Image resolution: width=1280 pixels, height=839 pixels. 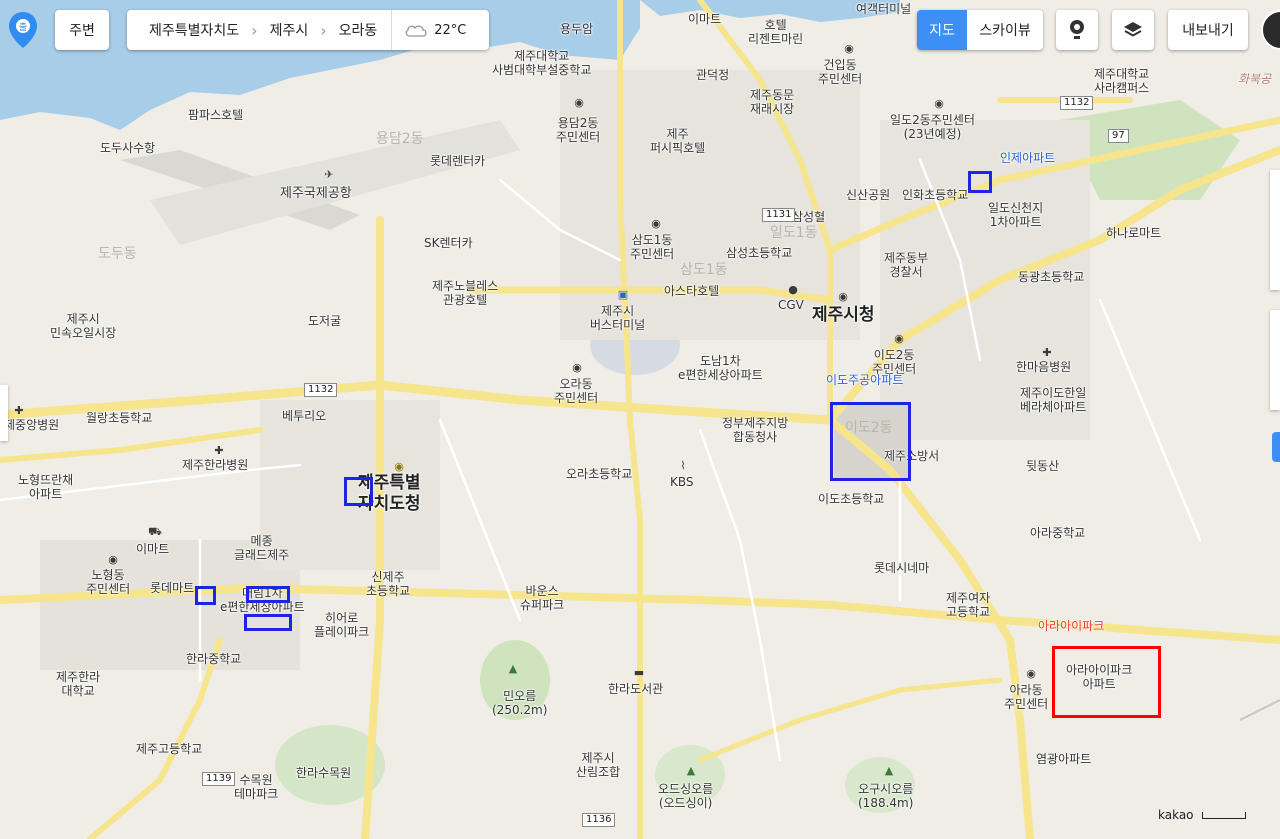 I want to click on map-label: 인화초등학교, so click(x=935, y=195).